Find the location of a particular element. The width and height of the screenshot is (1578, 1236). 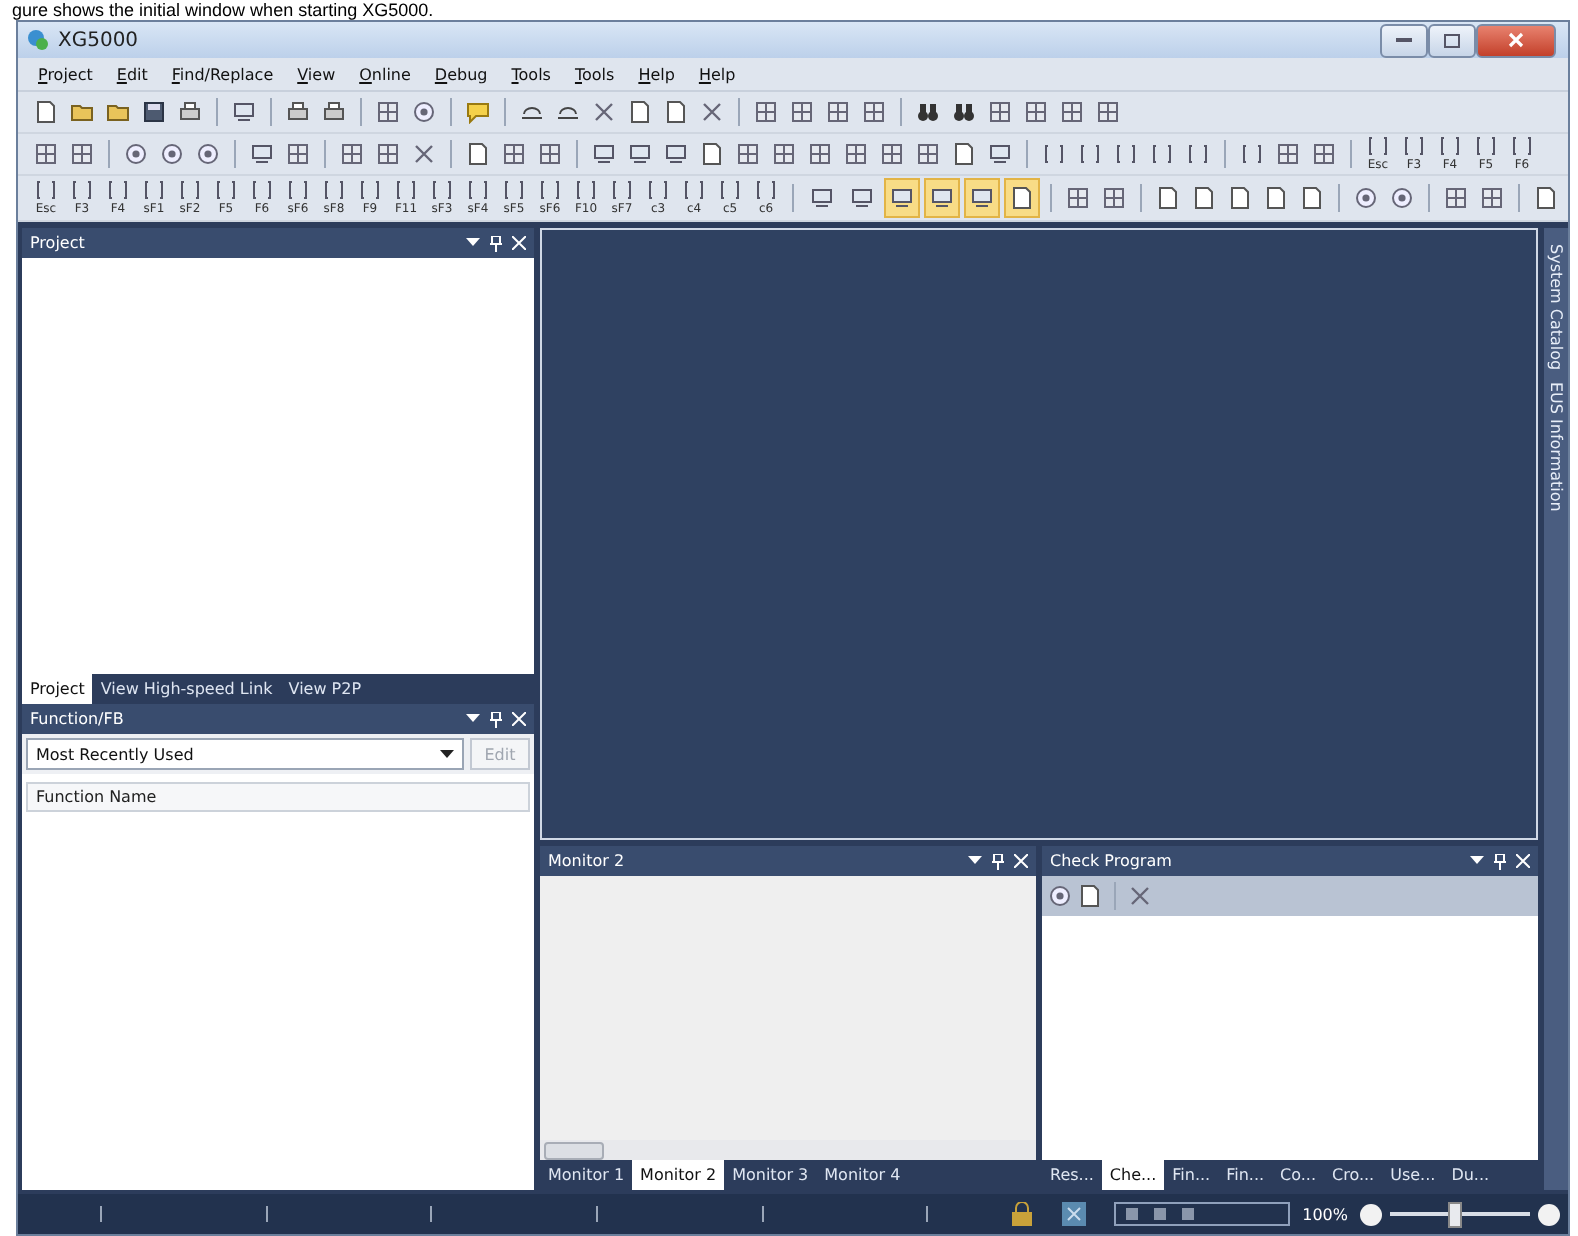

menu-item: Help is located at coordinates (717, 74).